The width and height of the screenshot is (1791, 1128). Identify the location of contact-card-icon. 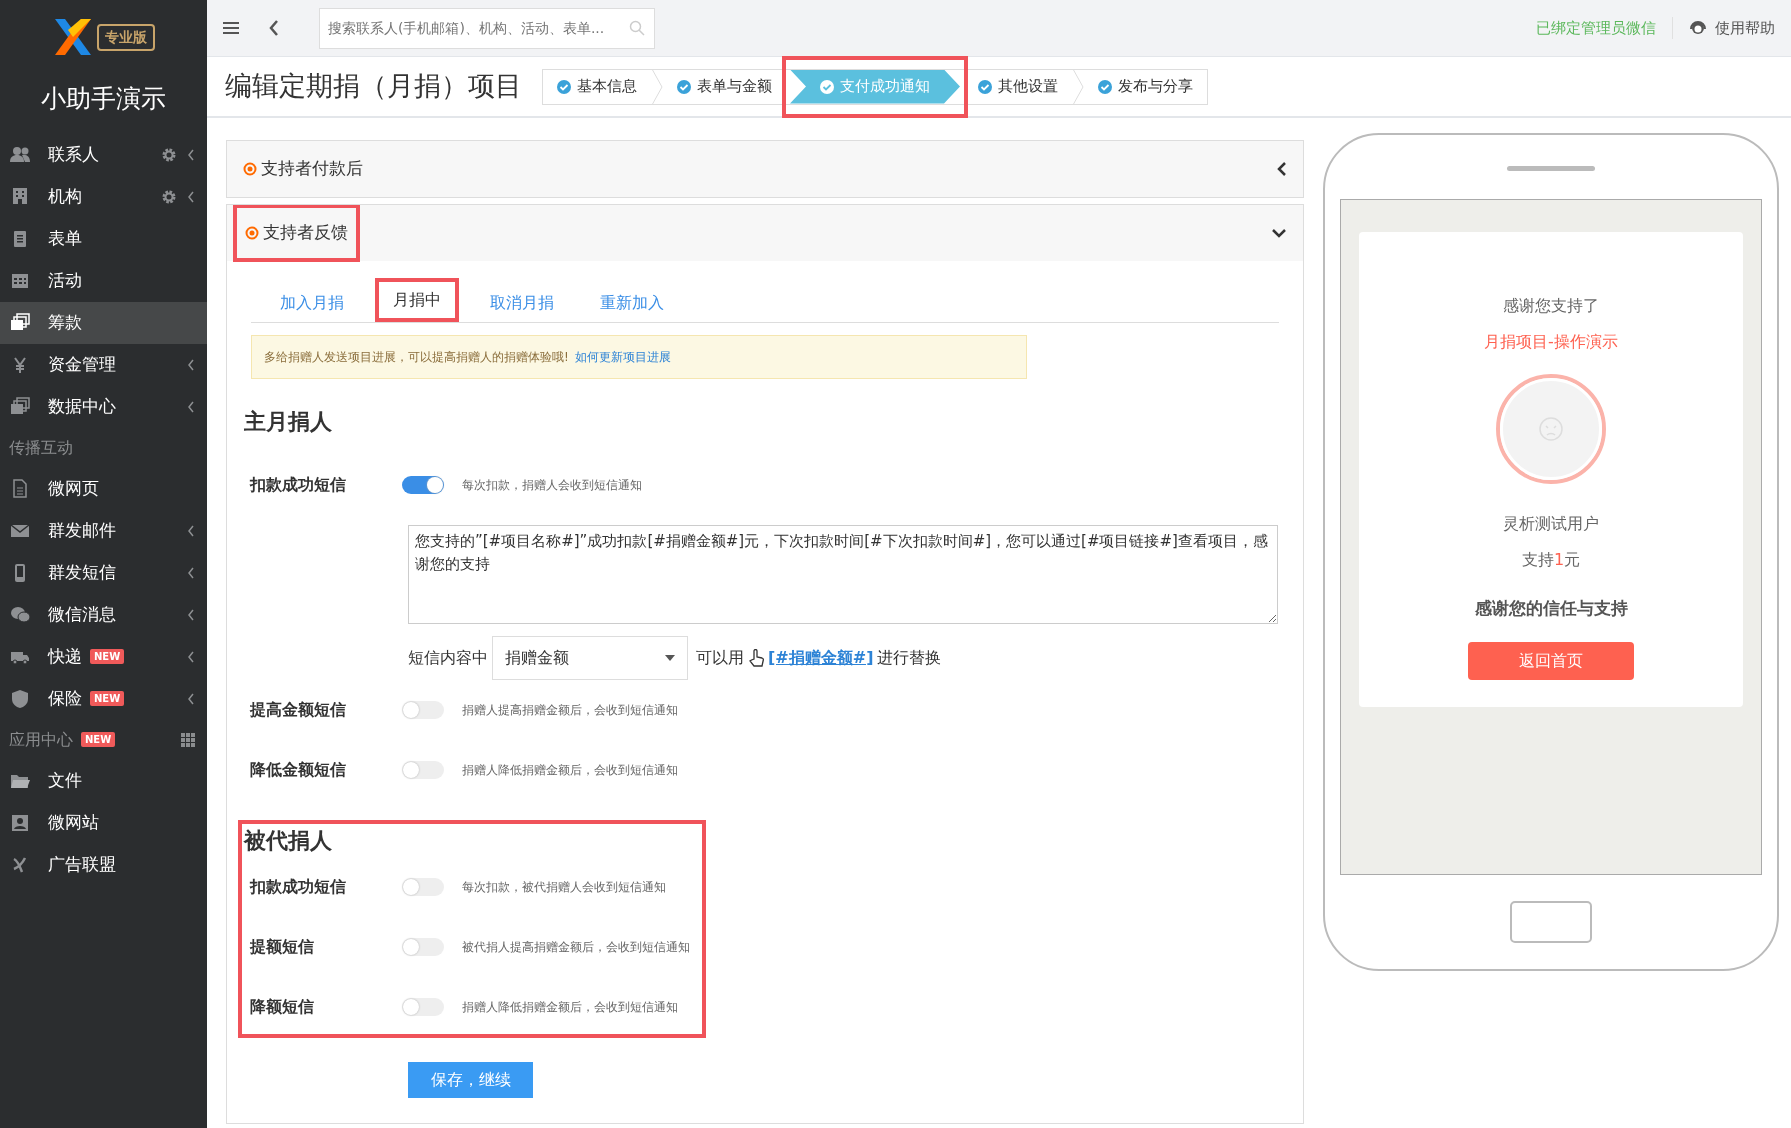
(20, 822).